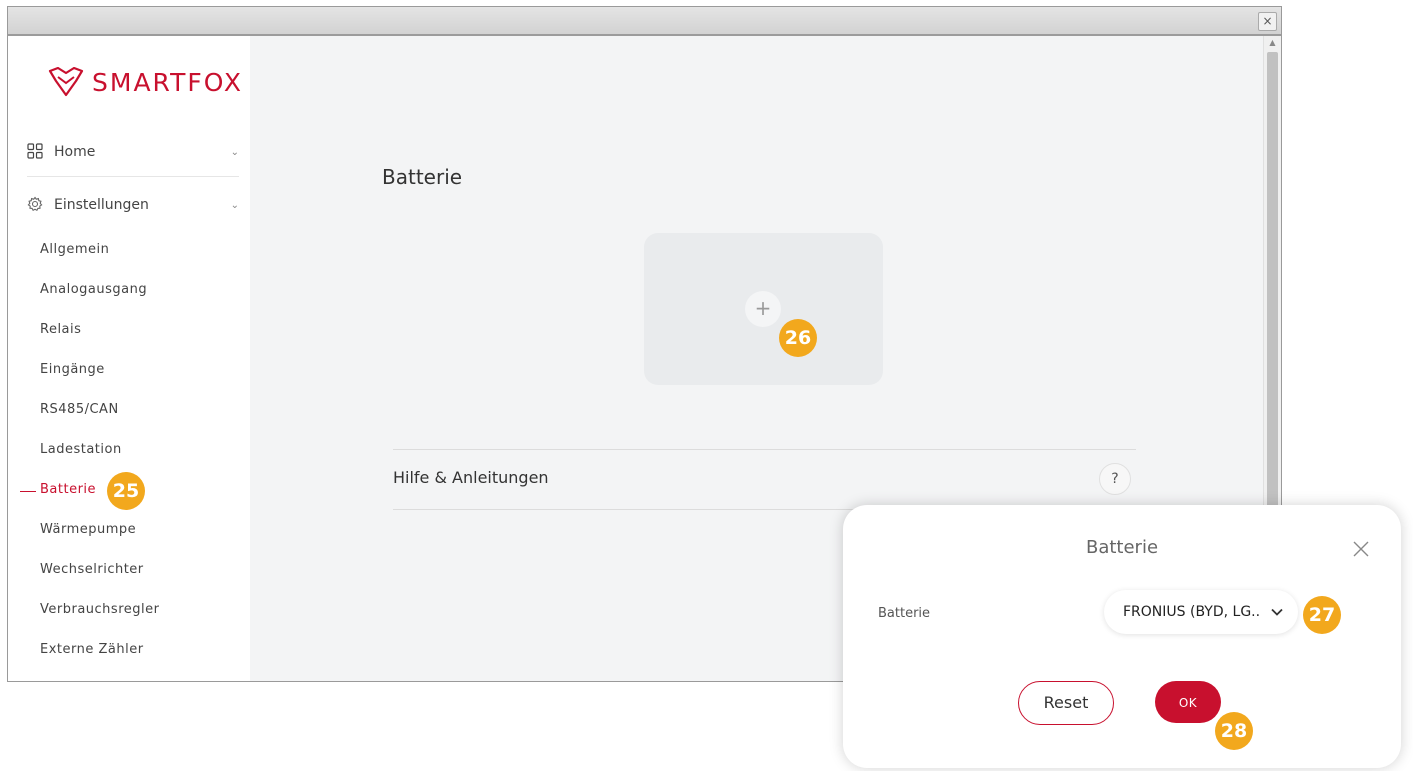  Describe the element at coordinates (126, 491) in the screenshot. I see `step-marker-25: 25` at that location.